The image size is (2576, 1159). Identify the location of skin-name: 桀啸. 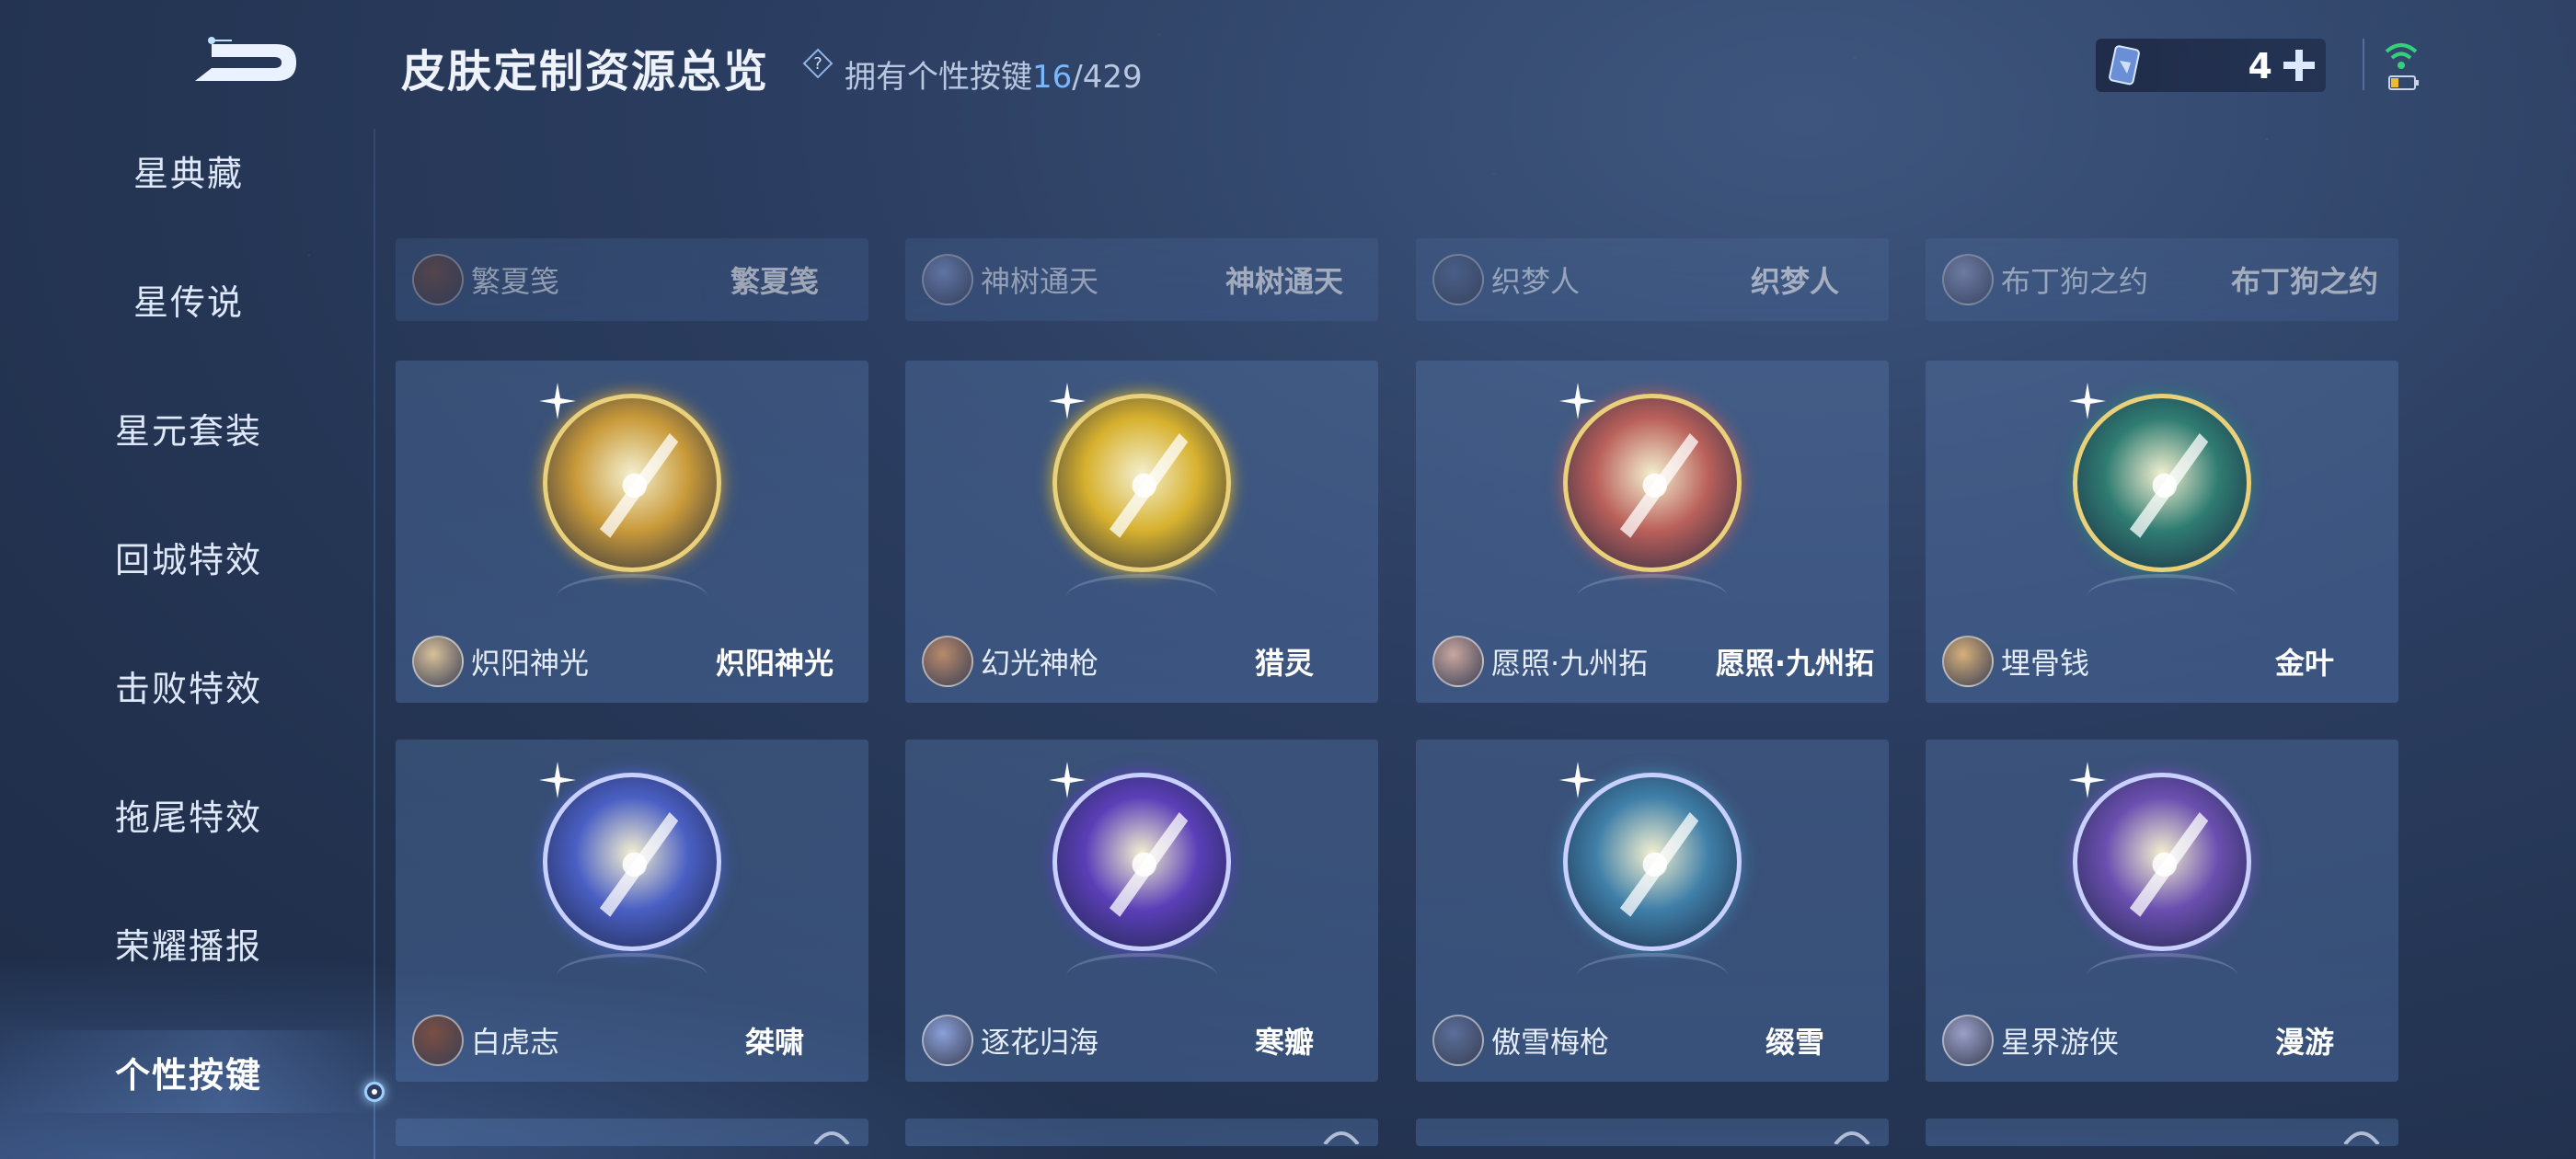
(774, 1042).